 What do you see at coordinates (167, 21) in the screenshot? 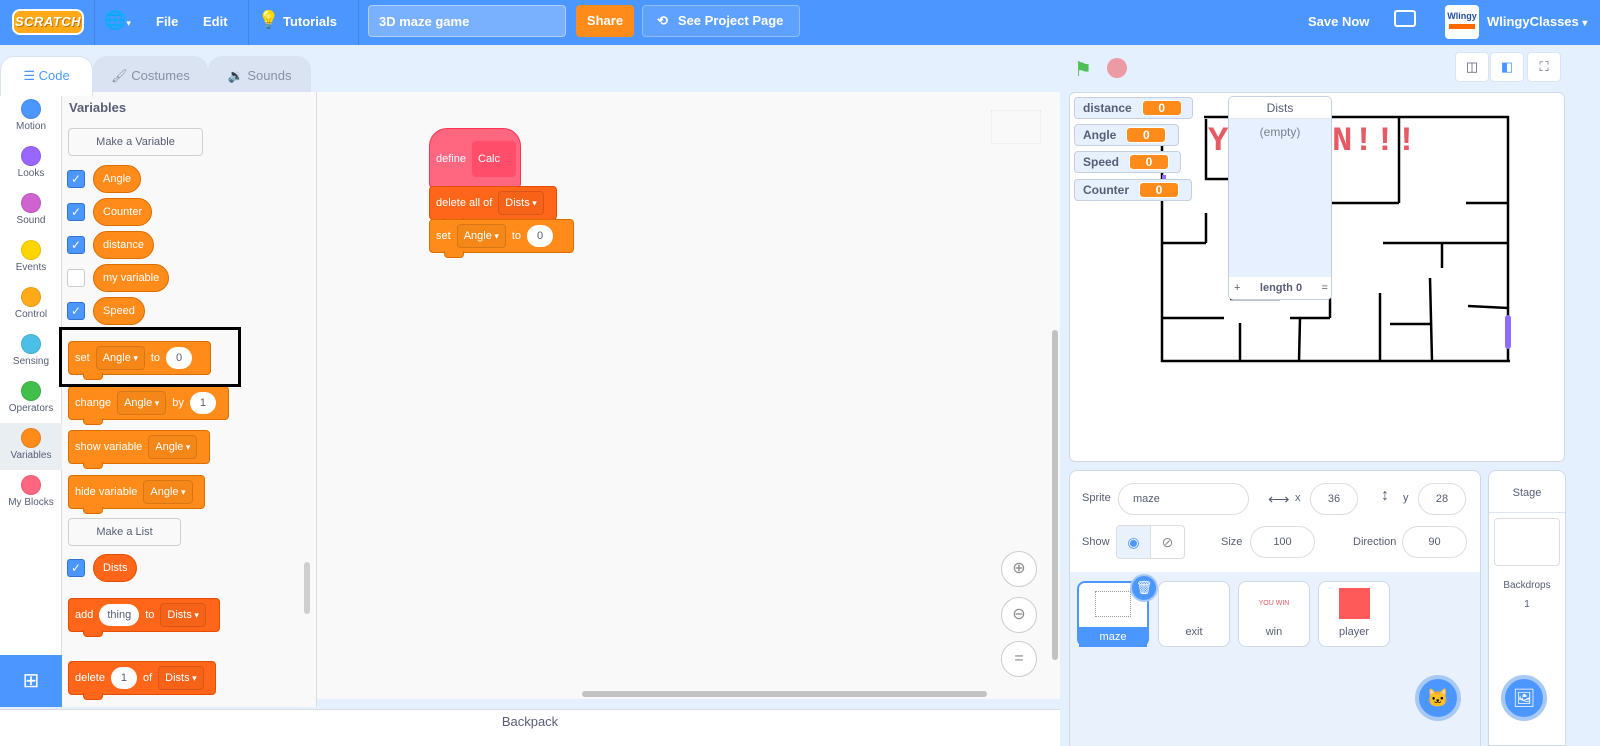
I see `file-menu: File` at bounding box center [167, 21].